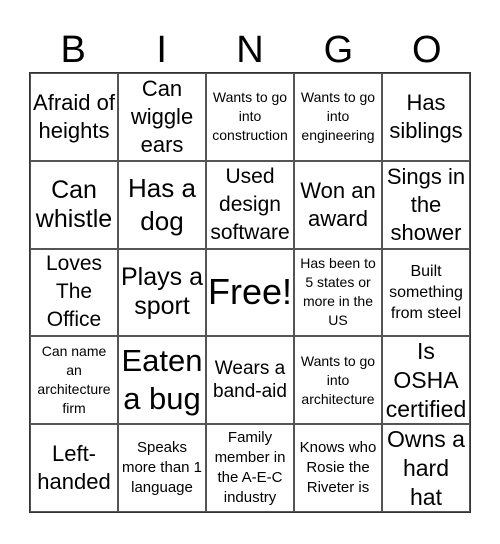 Image resolution: width=500 pixels, height=544 pixels. Describe the element at coordinates (250, 117) in the screenshot. I see `bingo-cell: Wants to go into construction` at that location.